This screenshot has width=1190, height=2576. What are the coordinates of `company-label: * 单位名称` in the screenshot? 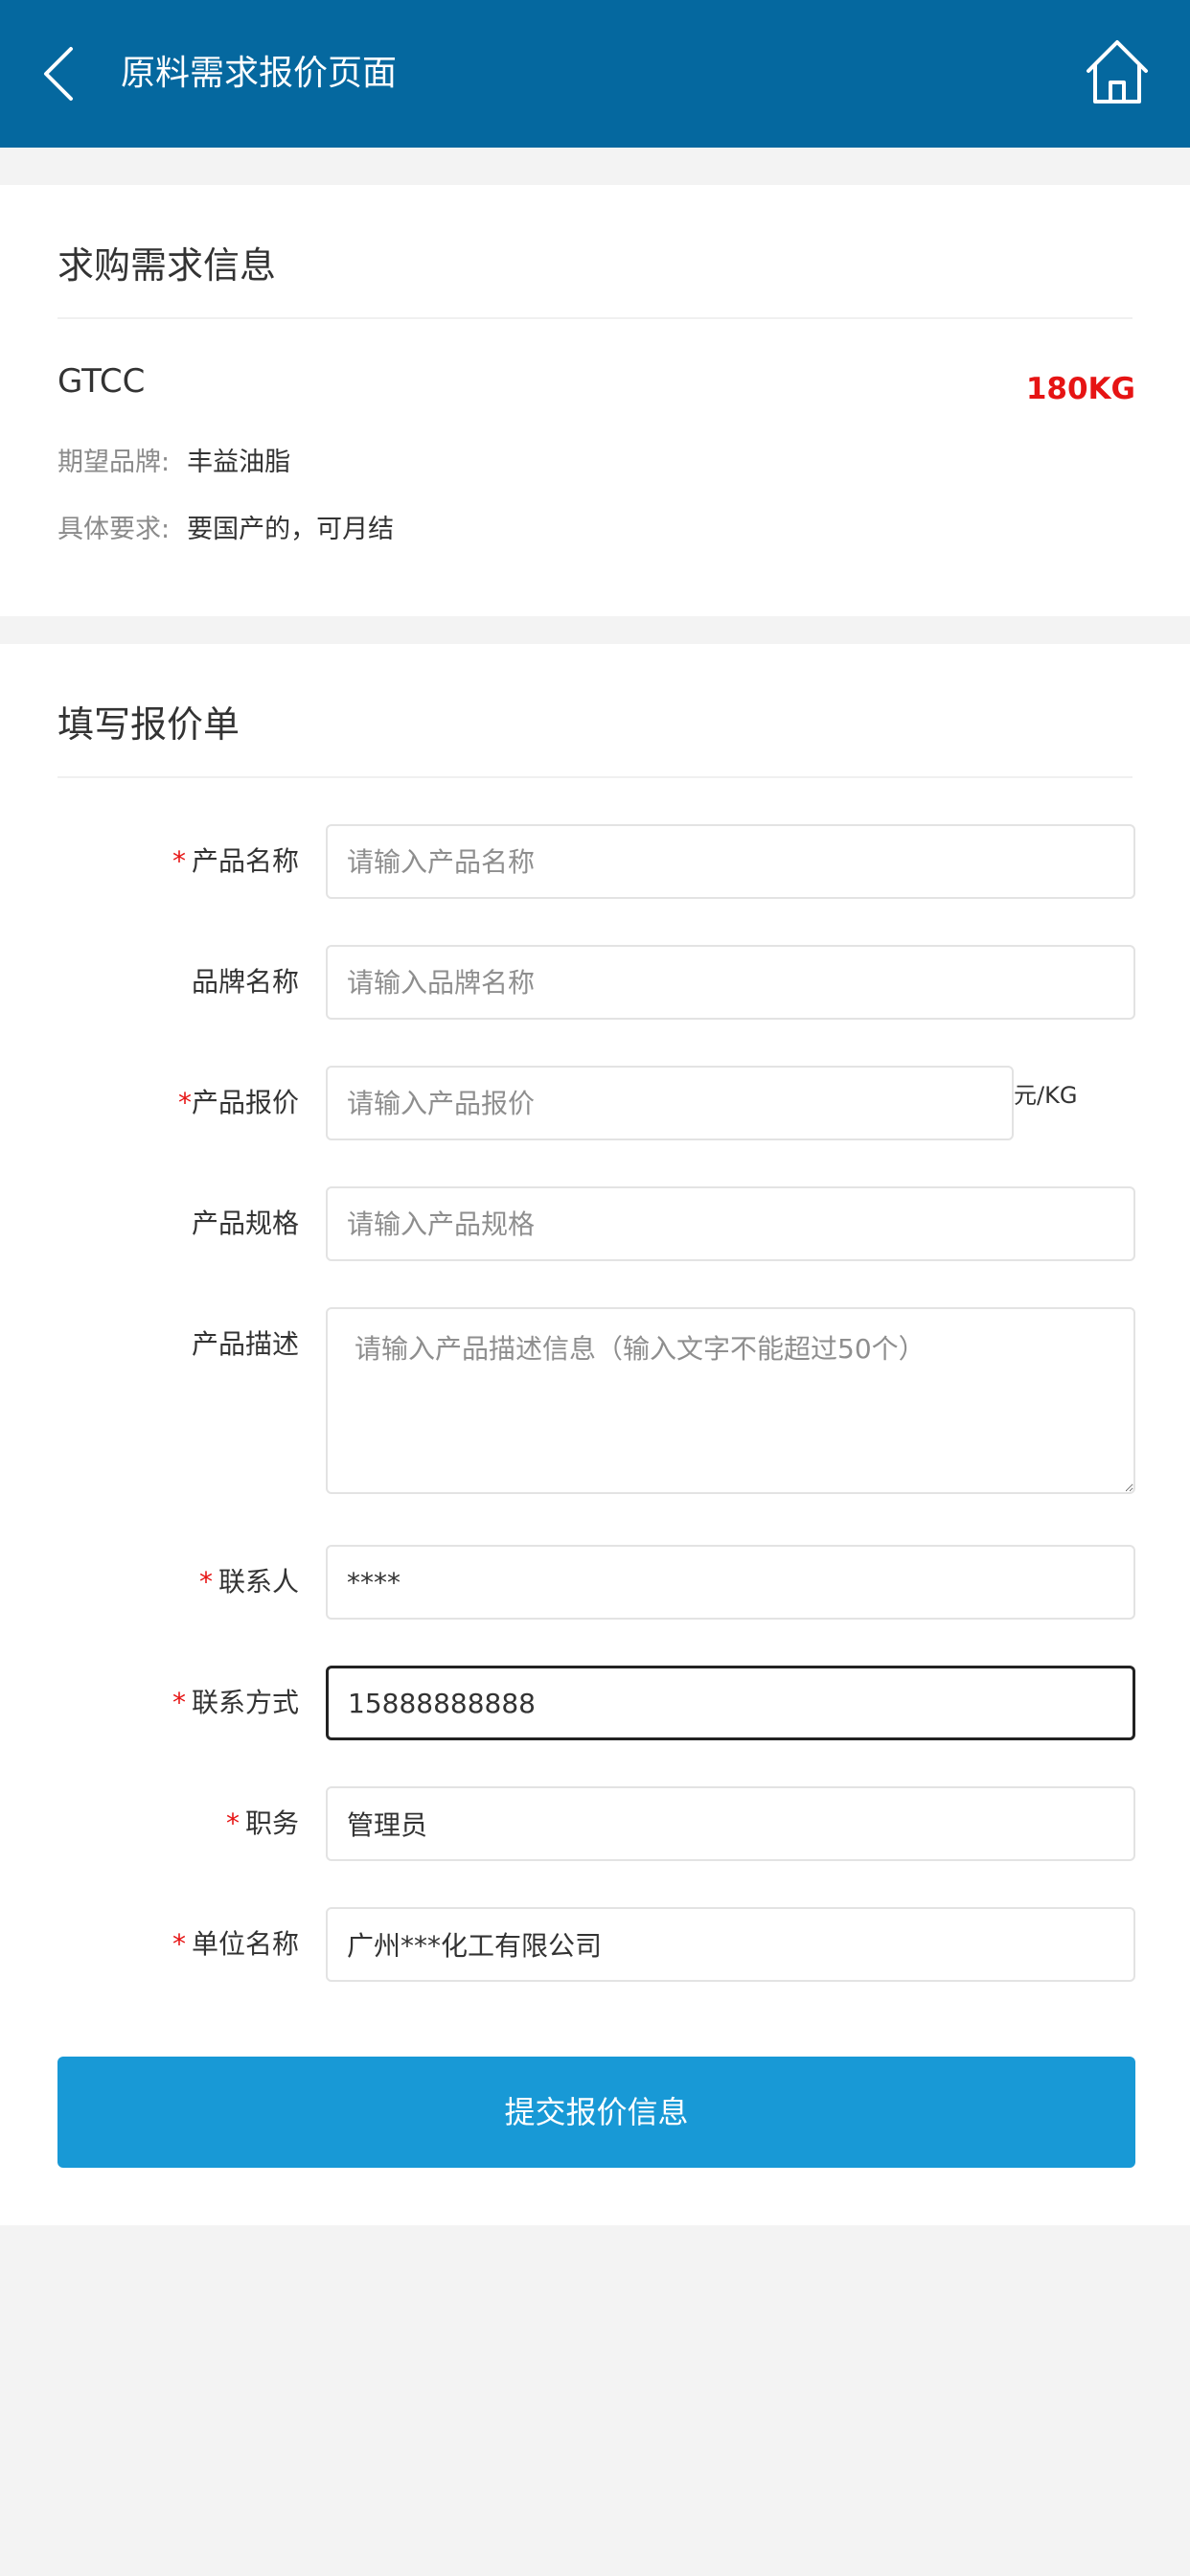 It's located at (236, 1944).